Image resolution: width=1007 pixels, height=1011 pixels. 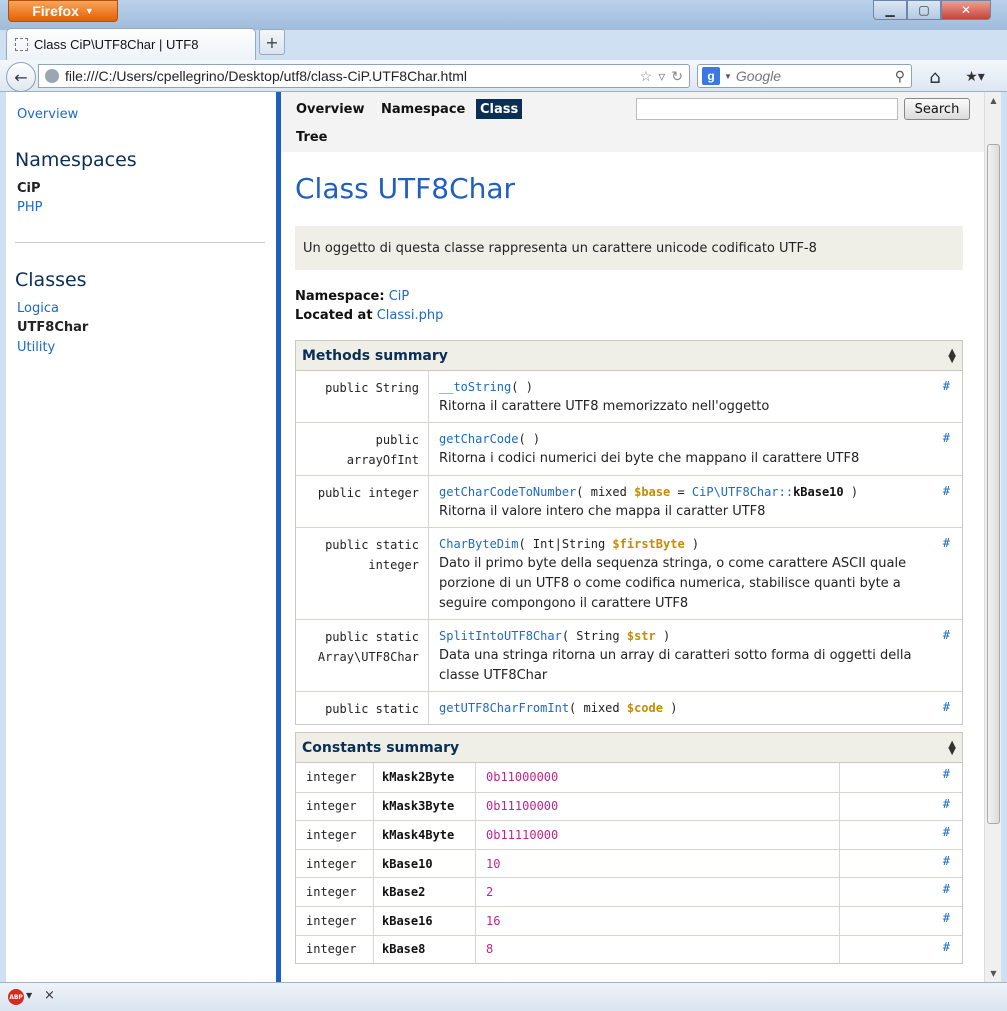 I want to click on close-window-button: ✕, so click(x=966, y=10).